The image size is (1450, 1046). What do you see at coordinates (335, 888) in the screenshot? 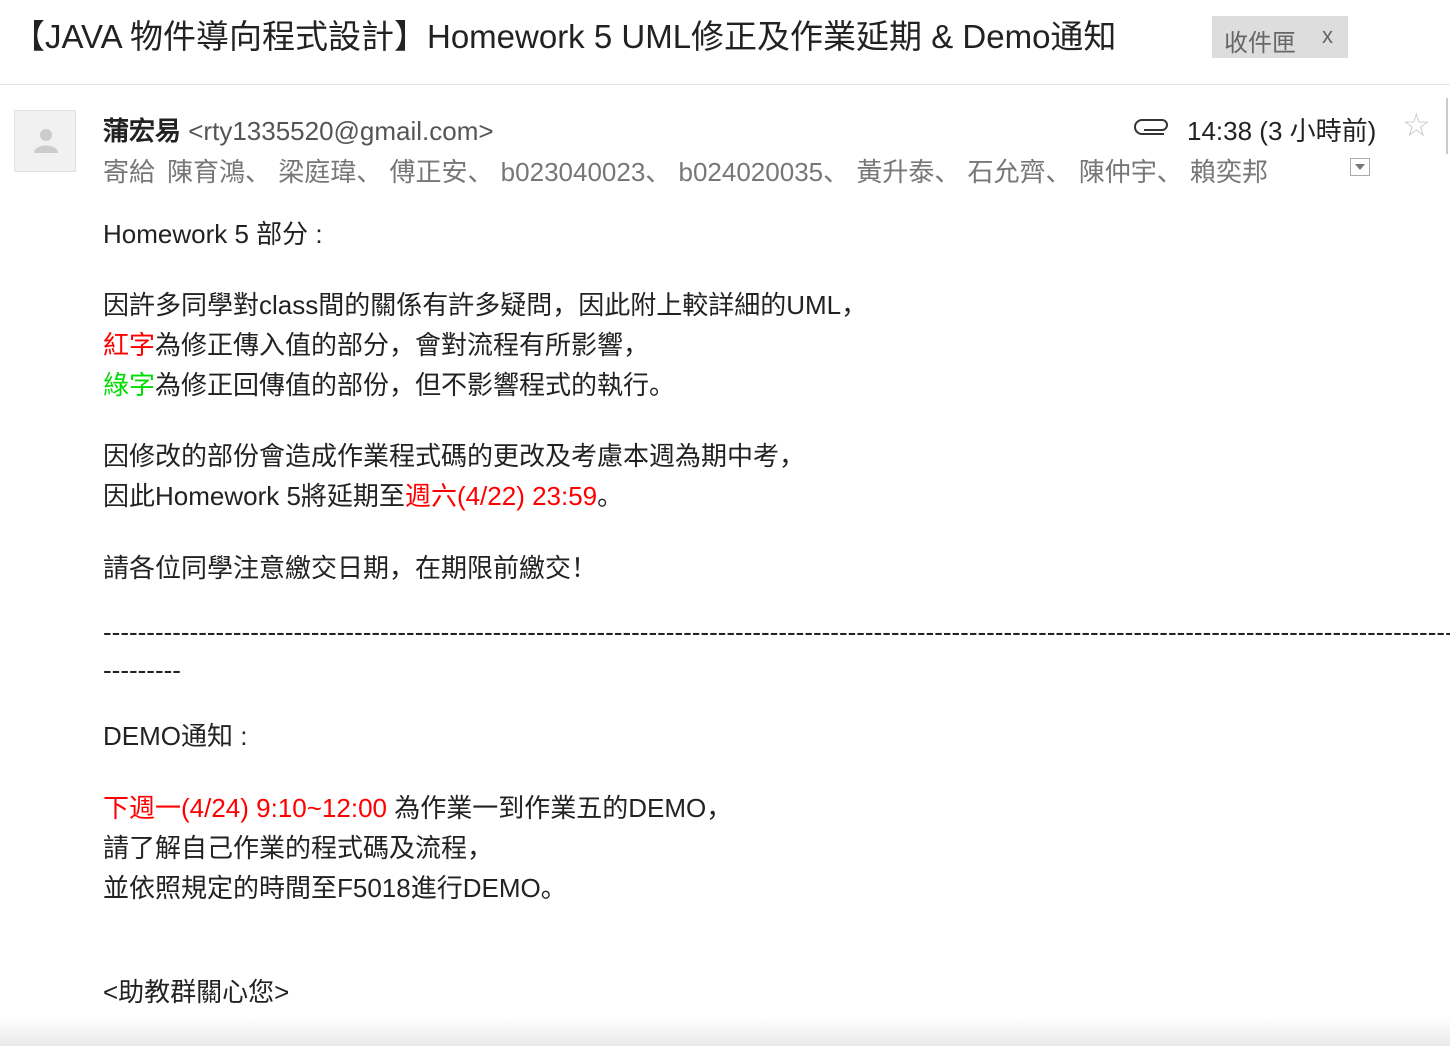
I see `demo-line-3: 並依照規定的時間至F5018進行DEMO。` at bounding box center [335, 888].